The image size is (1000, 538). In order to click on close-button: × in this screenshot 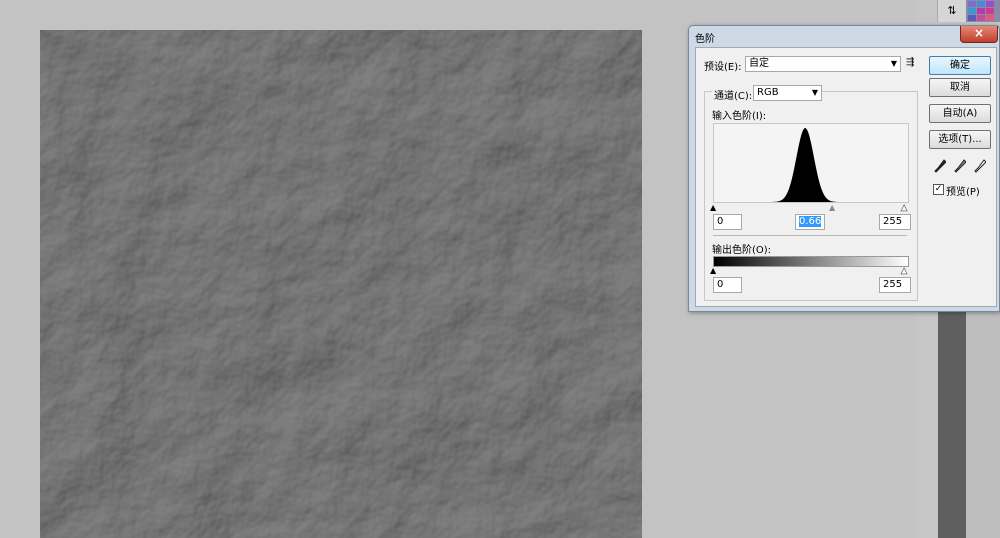, I will do `click(979, 34)`.